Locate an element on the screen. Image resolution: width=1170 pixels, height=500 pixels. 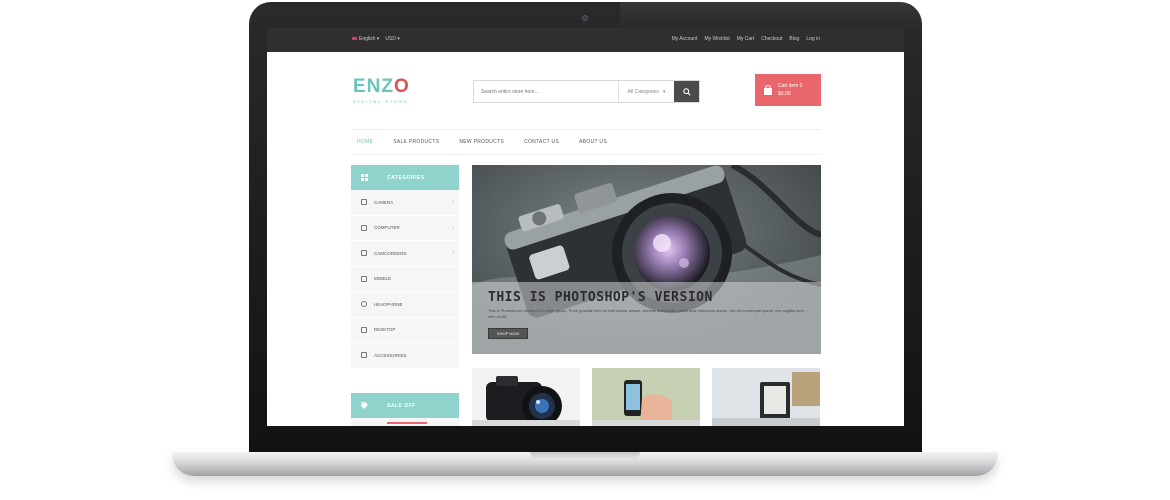
search-input is located at coordinates (546, 91).